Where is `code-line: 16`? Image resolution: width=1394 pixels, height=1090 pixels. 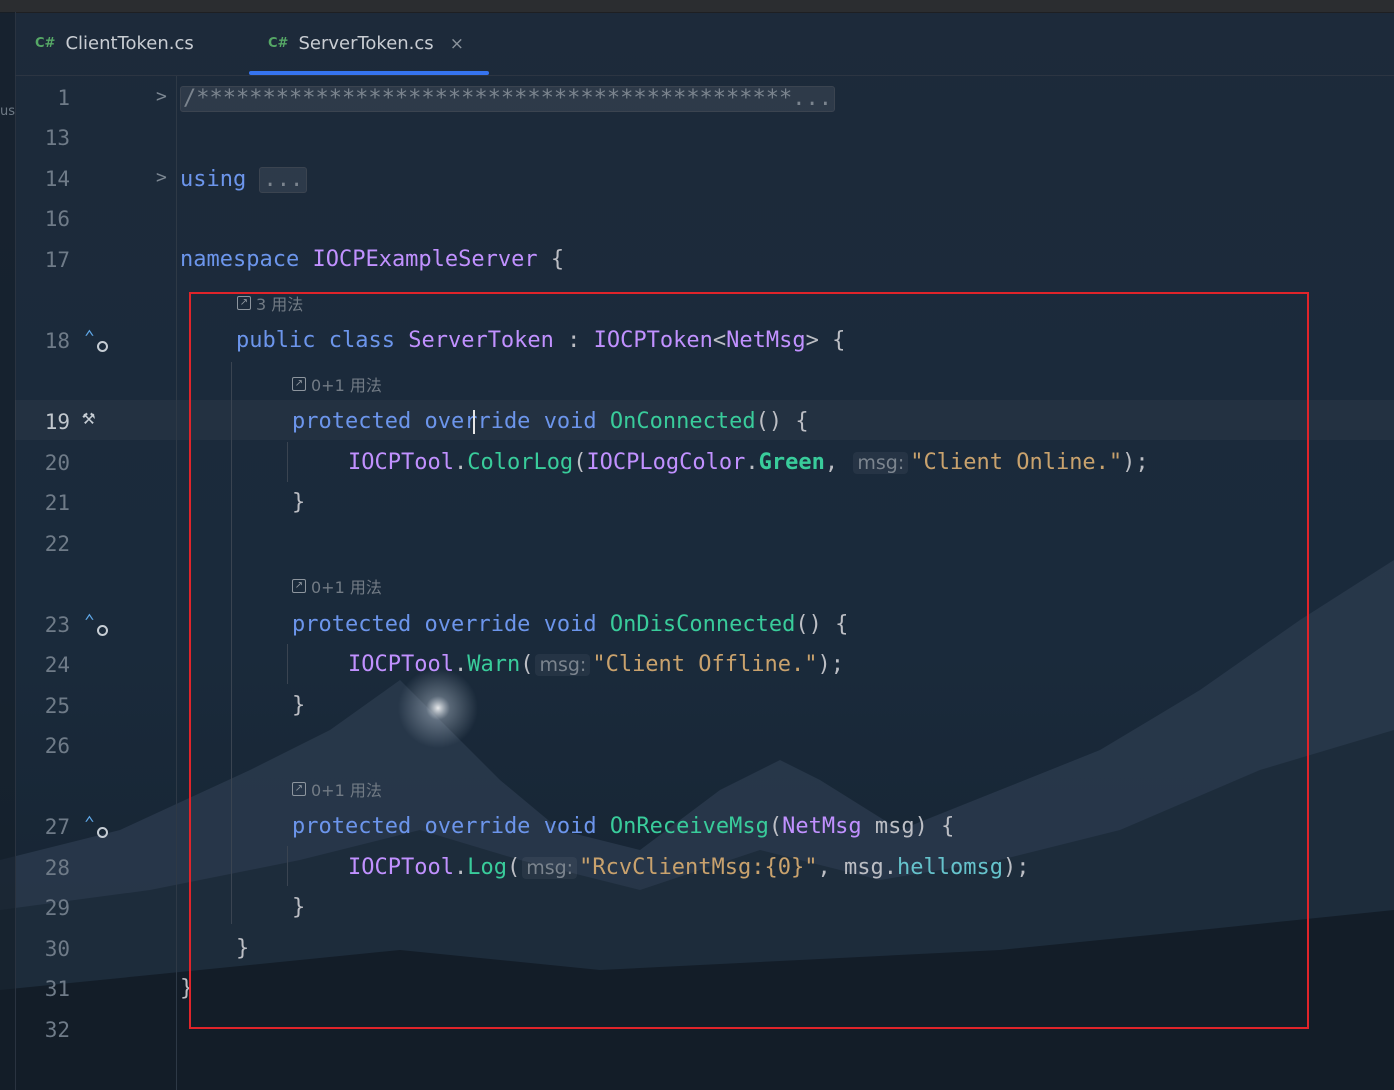 code-line: 16 is located at coordinates (697, 219).